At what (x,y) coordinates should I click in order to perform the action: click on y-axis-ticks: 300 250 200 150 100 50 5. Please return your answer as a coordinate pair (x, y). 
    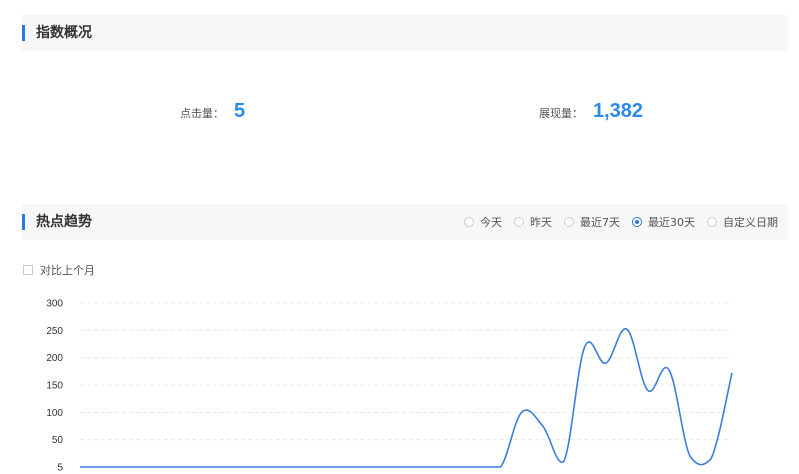
    Looking at the image, I should click on (54, 386).